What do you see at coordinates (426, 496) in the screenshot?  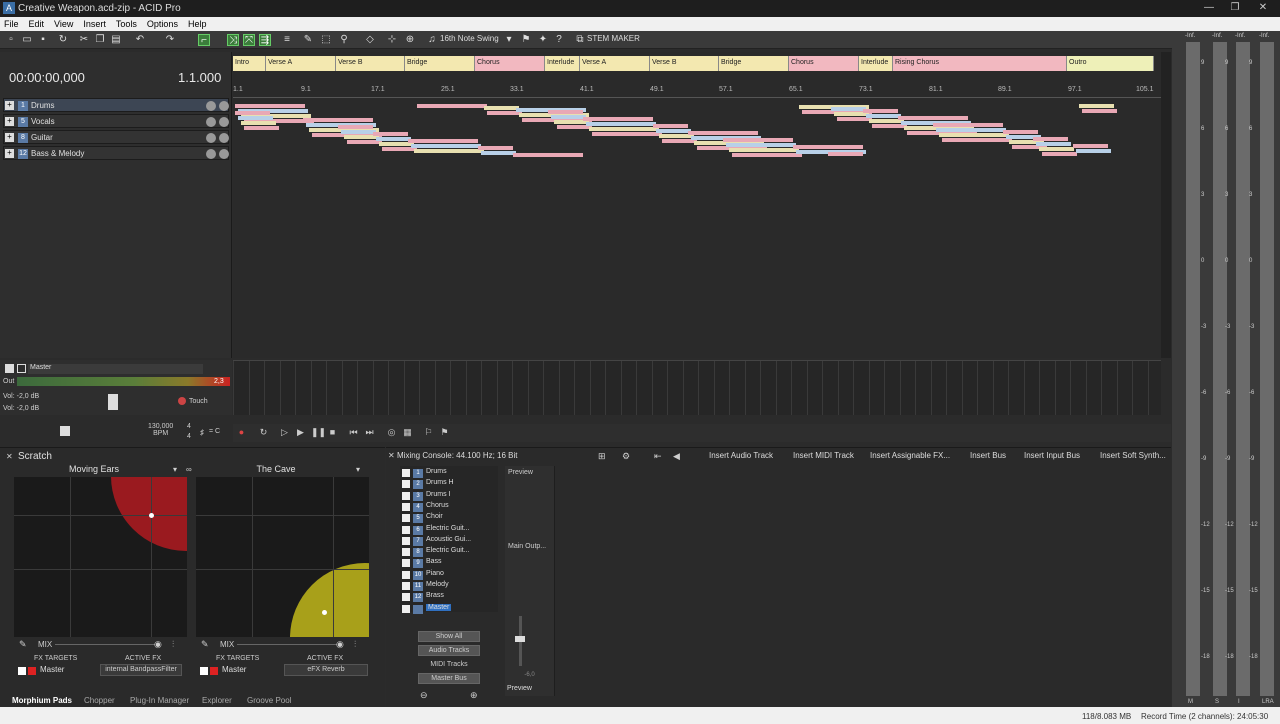 I see `mixer-track-item: 3 Drums I` at bounding box center [426, 496].